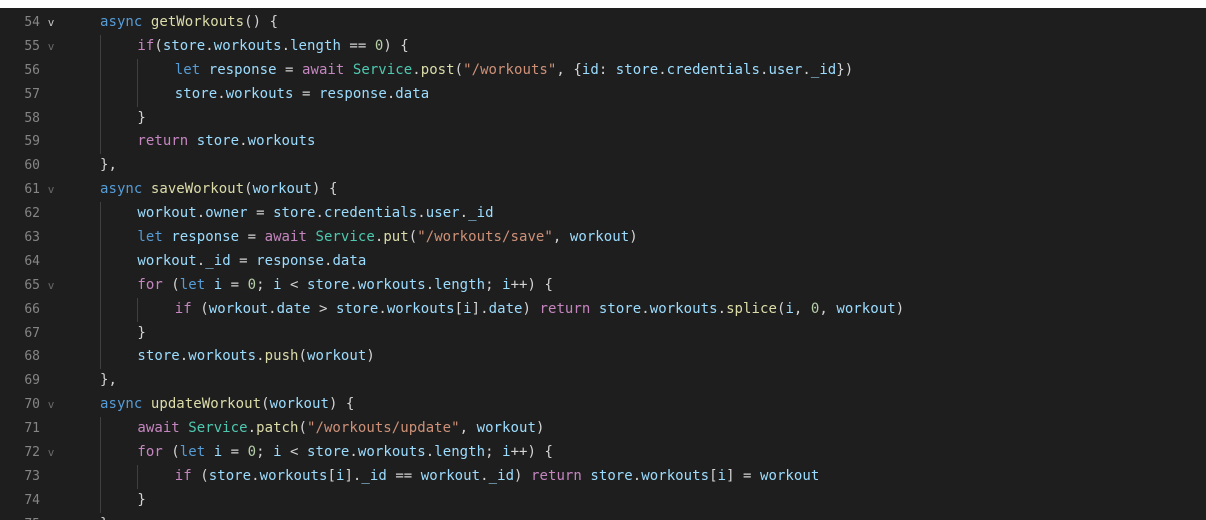 Image resolution: width=1206 pixels, height=520 pixels. Describe the element at coordinates (196, 452) in the screenshot. I see `code-token: let` at that location.